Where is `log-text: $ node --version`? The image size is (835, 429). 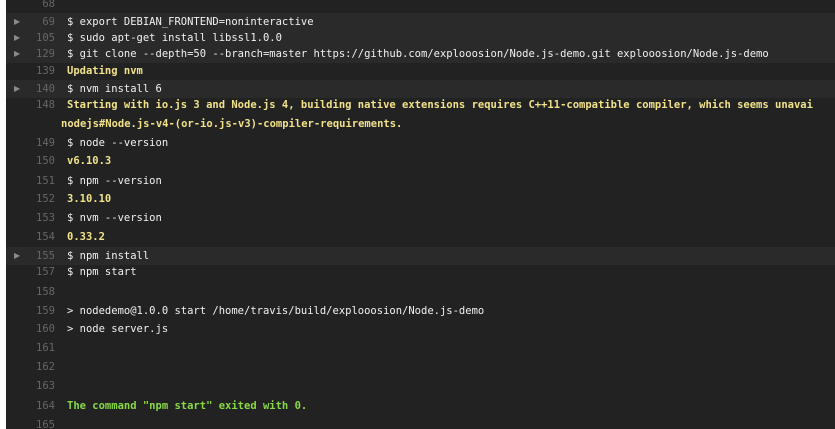 log-text: $ node --version is located at coordinates (118, 143).